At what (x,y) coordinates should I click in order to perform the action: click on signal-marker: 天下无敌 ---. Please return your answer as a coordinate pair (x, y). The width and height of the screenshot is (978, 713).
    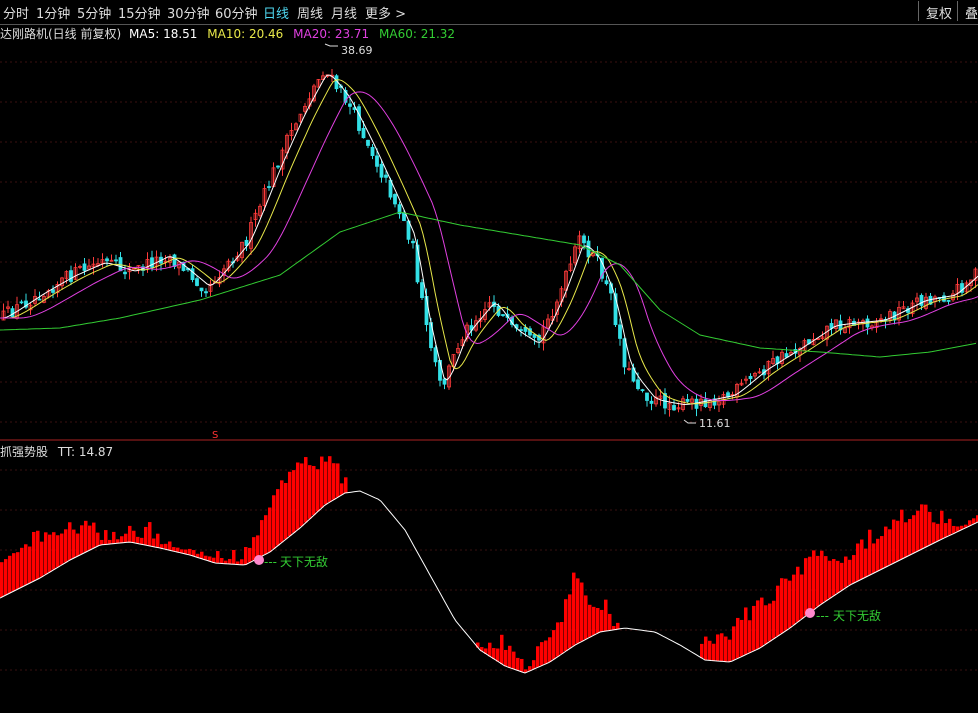
    Looking at the image, I should click on (843, 615).